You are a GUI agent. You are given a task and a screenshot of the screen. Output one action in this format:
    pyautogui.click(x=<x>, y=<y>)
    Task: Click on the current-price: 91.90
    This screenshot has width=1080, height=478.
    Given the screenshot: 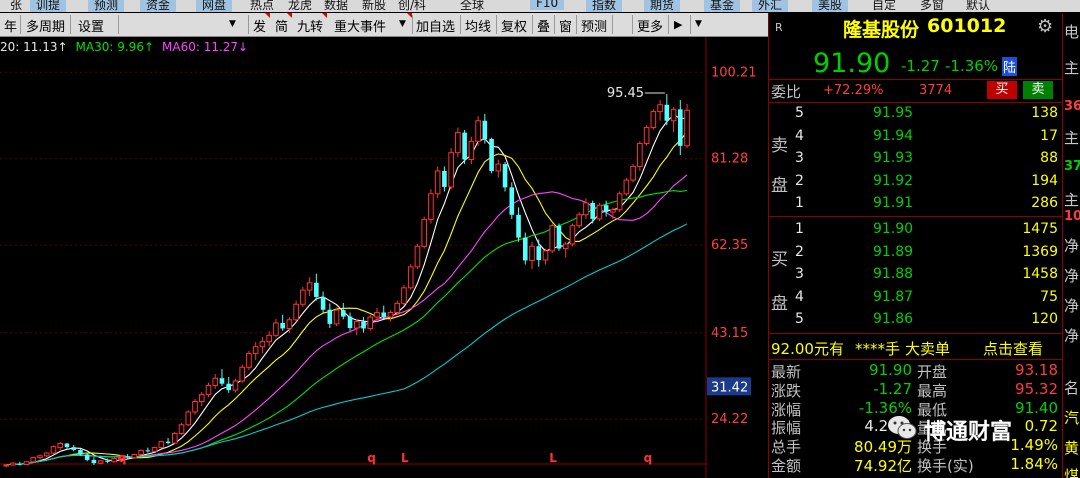 What is the action you would take?
    pyautogui.click(x=852, y=63)
    